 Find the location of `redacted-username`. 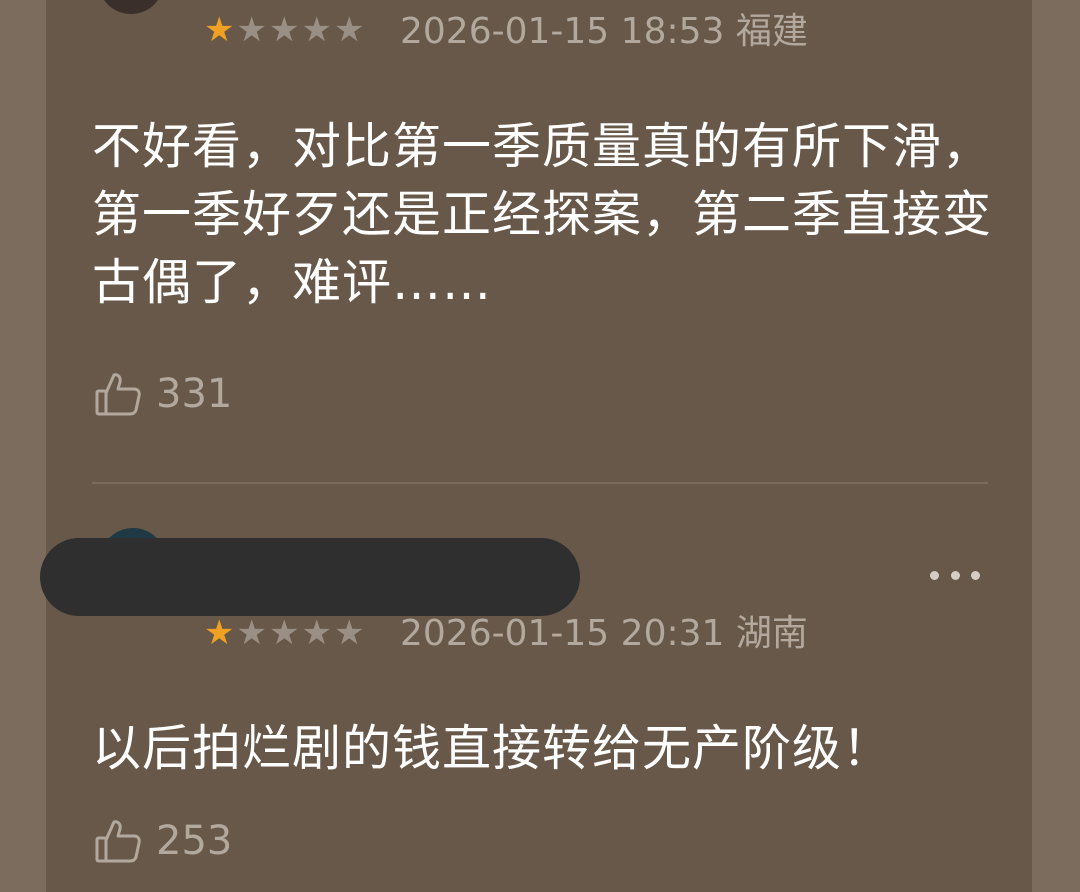

redacted-username is located at coordinates (310, 577).